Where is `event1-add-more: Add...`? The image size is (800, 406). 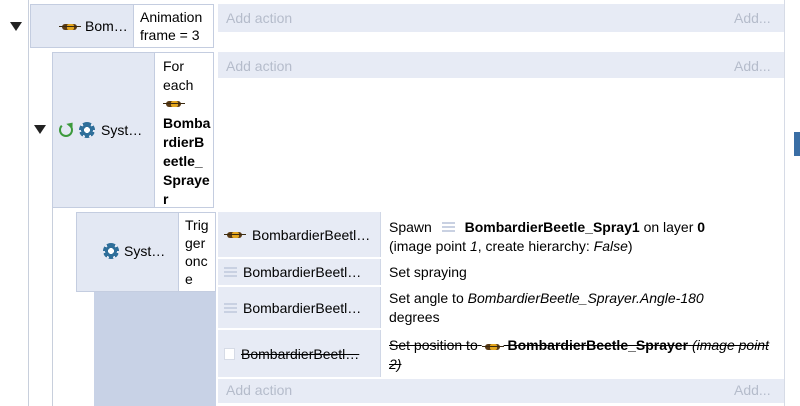
event1-add-more: Add... is located at coordinates (752, 18).